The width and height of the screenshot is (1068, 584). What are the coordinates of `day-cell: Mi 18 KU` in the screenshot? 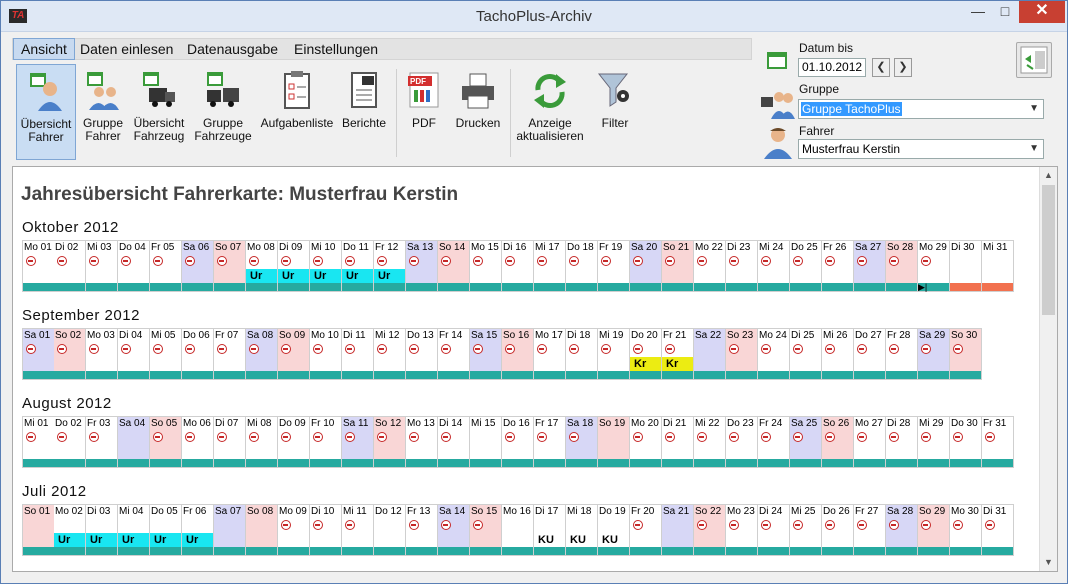 It's located at (582, 530).